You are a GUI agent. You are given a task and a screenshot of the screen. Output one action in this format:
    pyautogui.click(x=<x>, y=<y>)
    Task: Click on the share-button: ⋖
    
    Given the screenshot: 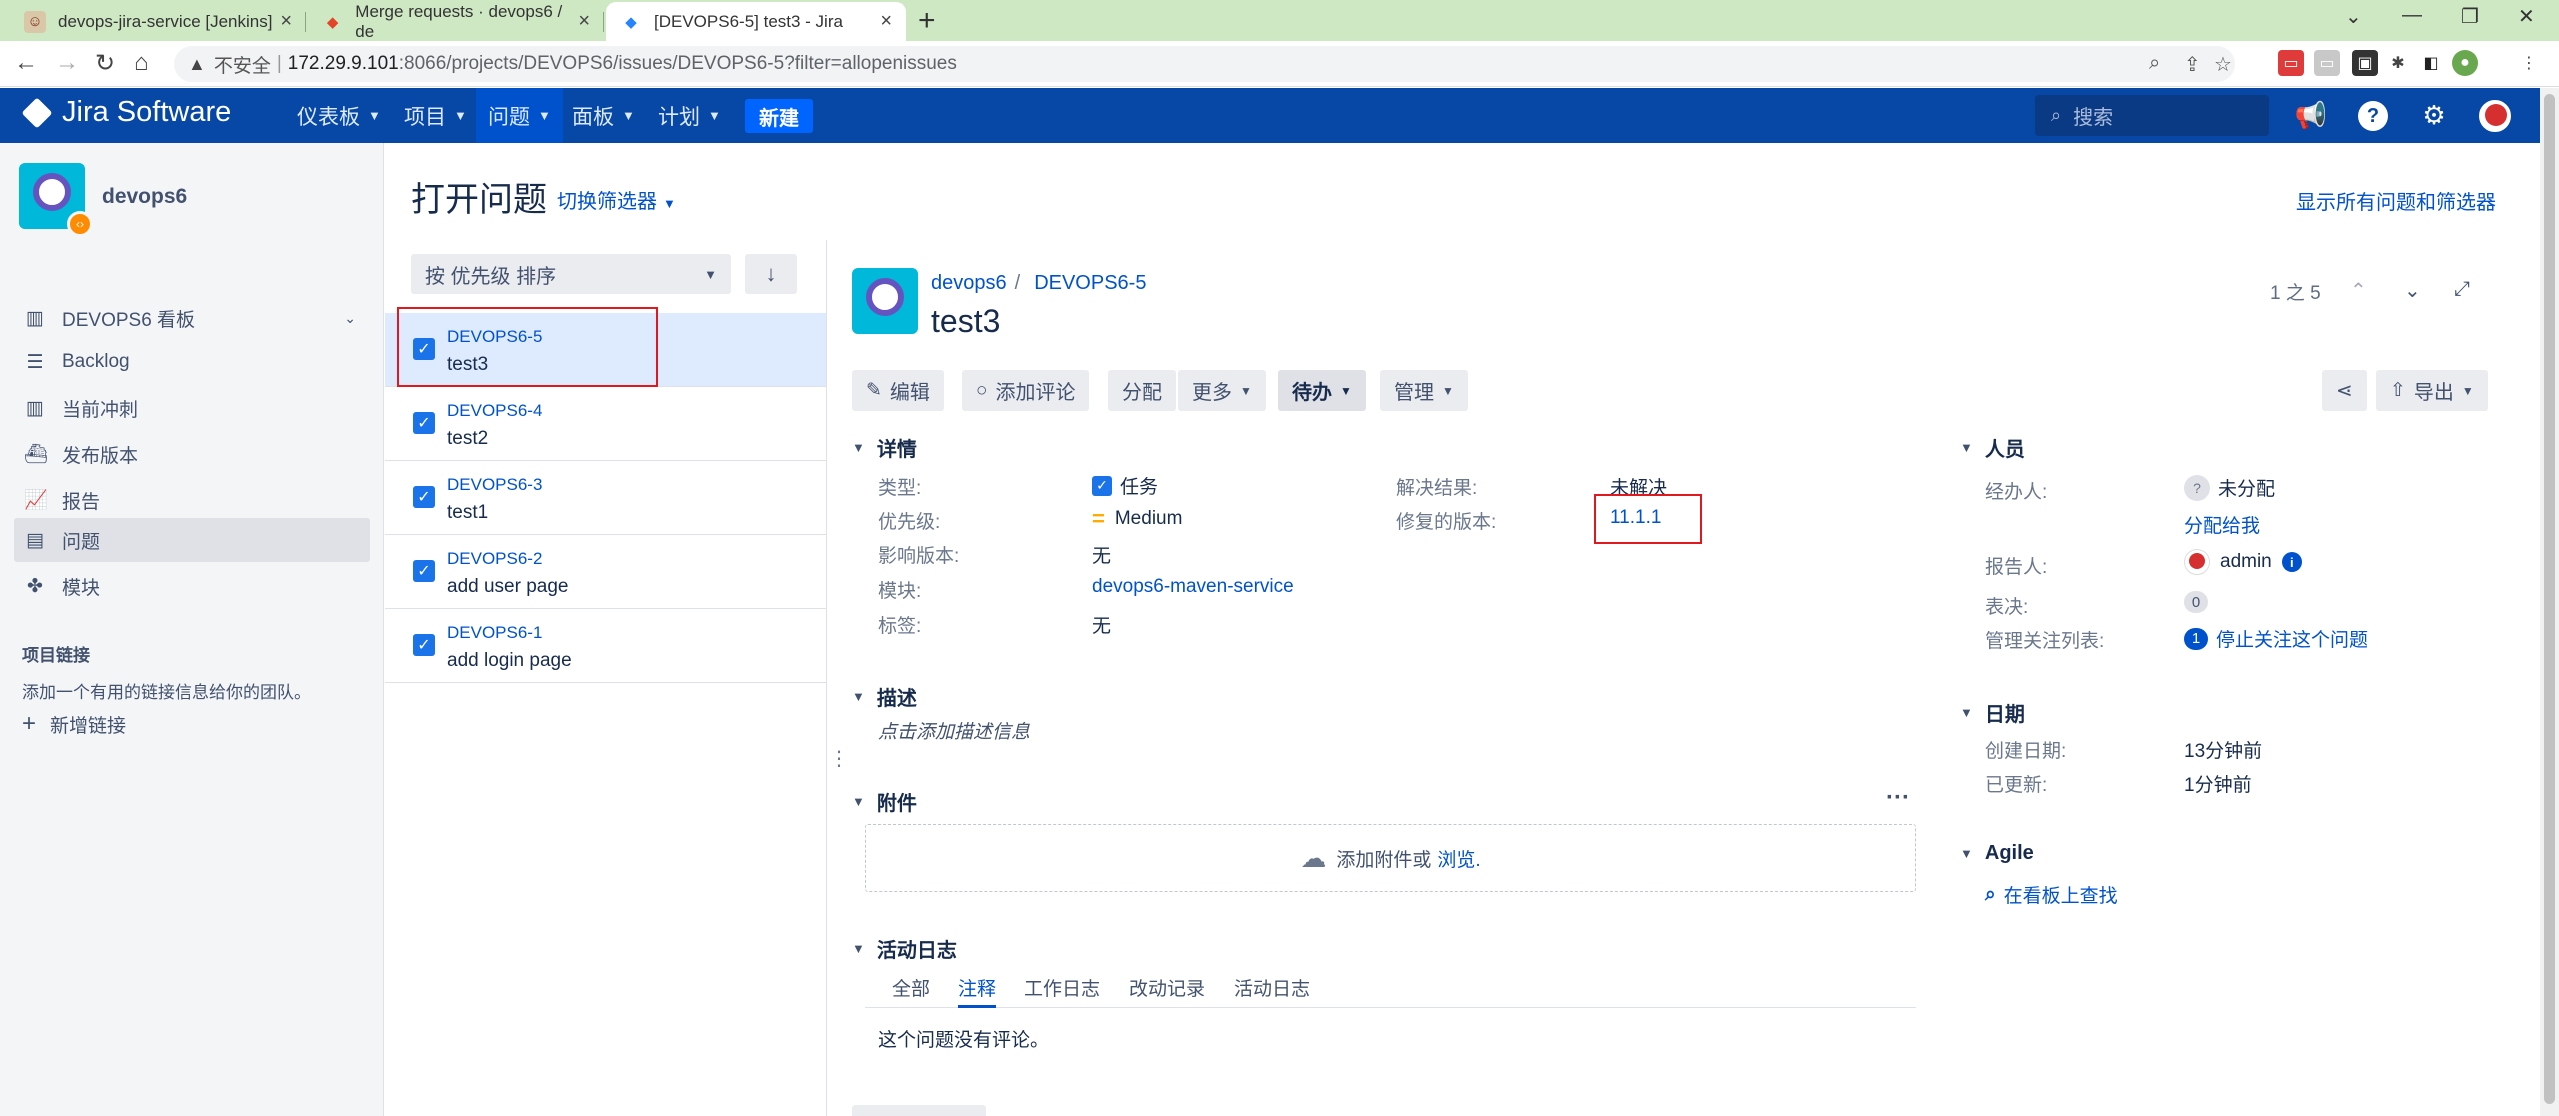 What is the action you would take?
    pyautogui.click(x=2344, y=390)
    